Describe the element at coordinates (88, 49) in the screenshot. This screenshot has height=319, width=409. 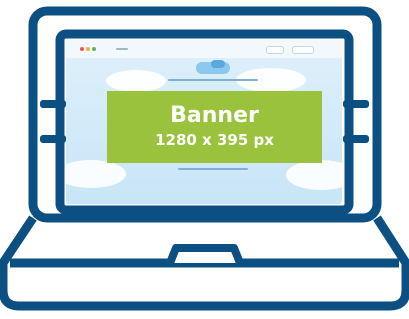
I see `mini-dot-yellow` at that location.